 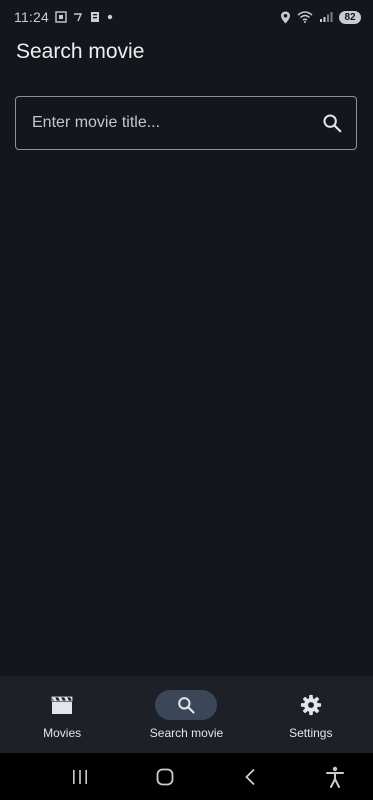 I want to click on accessibility-icon, so click(x=335, y=777).